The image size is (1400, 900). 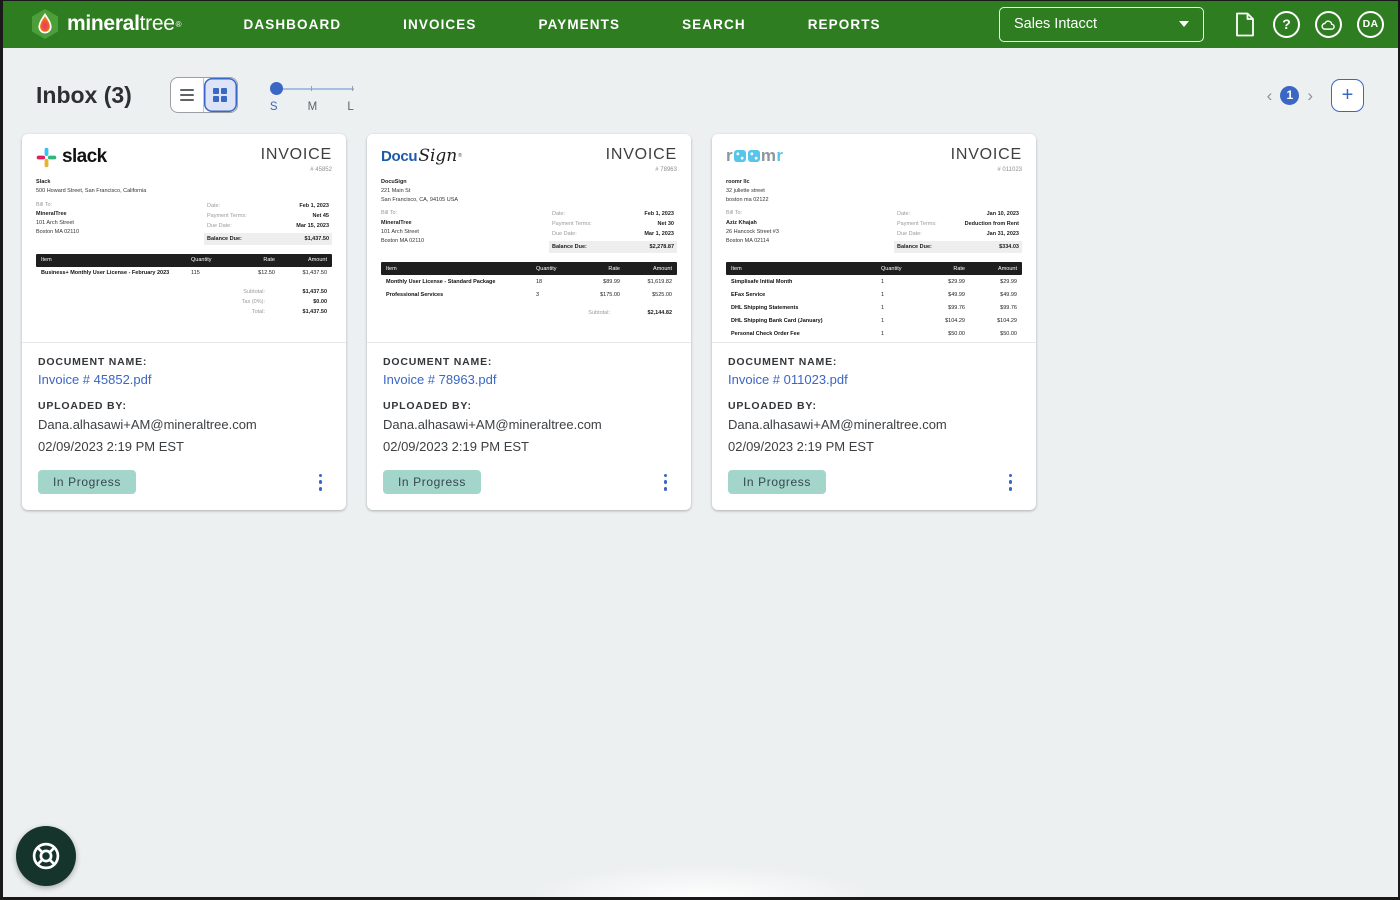 I want to click on list-view-icon, so click(x=186, y=95).